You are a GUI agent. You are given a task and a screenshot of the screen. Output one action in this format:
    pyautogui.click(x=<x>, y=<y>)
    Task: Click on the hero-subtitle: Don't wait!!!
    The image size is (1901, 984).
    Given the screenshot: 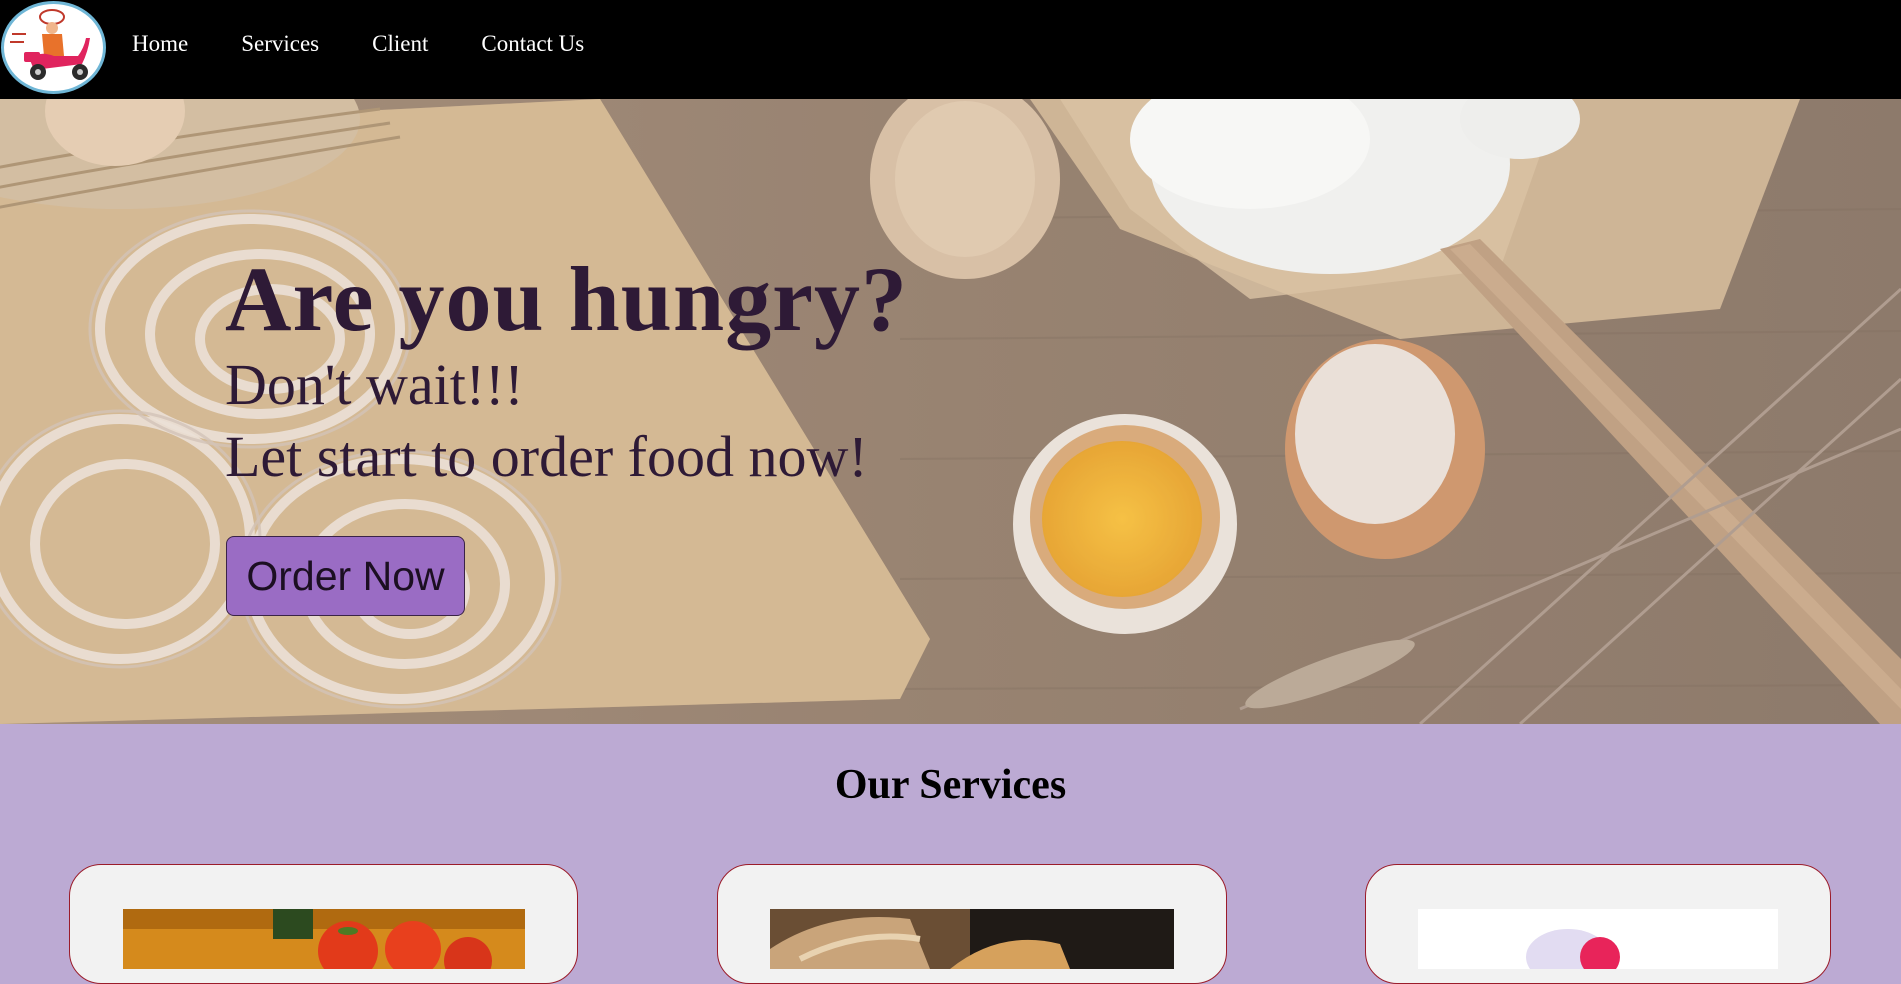 What is the action you would take?
    pyautogui.click(x=374, y=384)
    